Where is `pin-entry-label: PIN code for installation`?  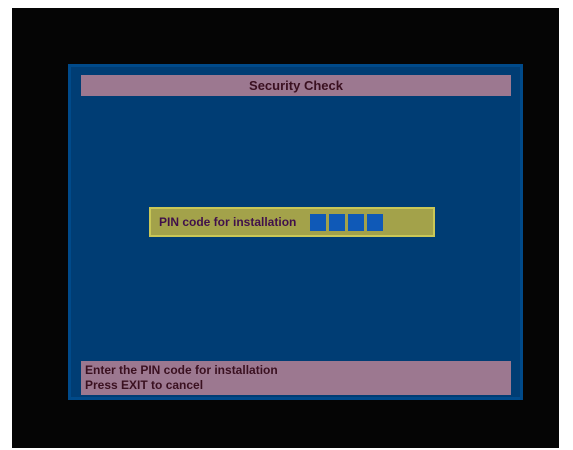
pin-entry-label: PIN code for installation is located at coordinates (228, 222).